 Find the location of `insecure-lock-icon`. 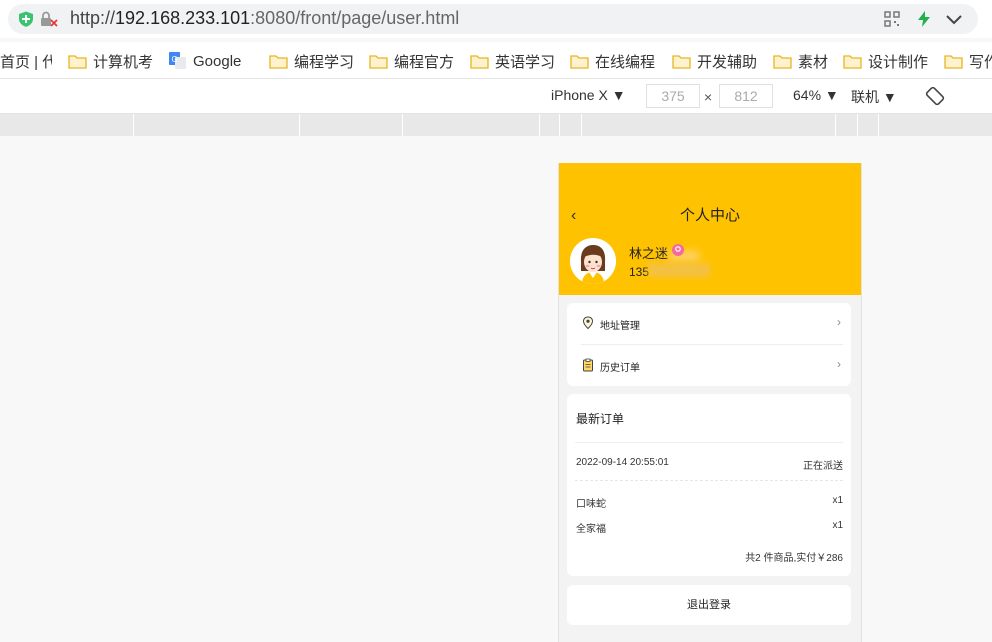

insecure-lock-icon is located at coordinates (49, 19).